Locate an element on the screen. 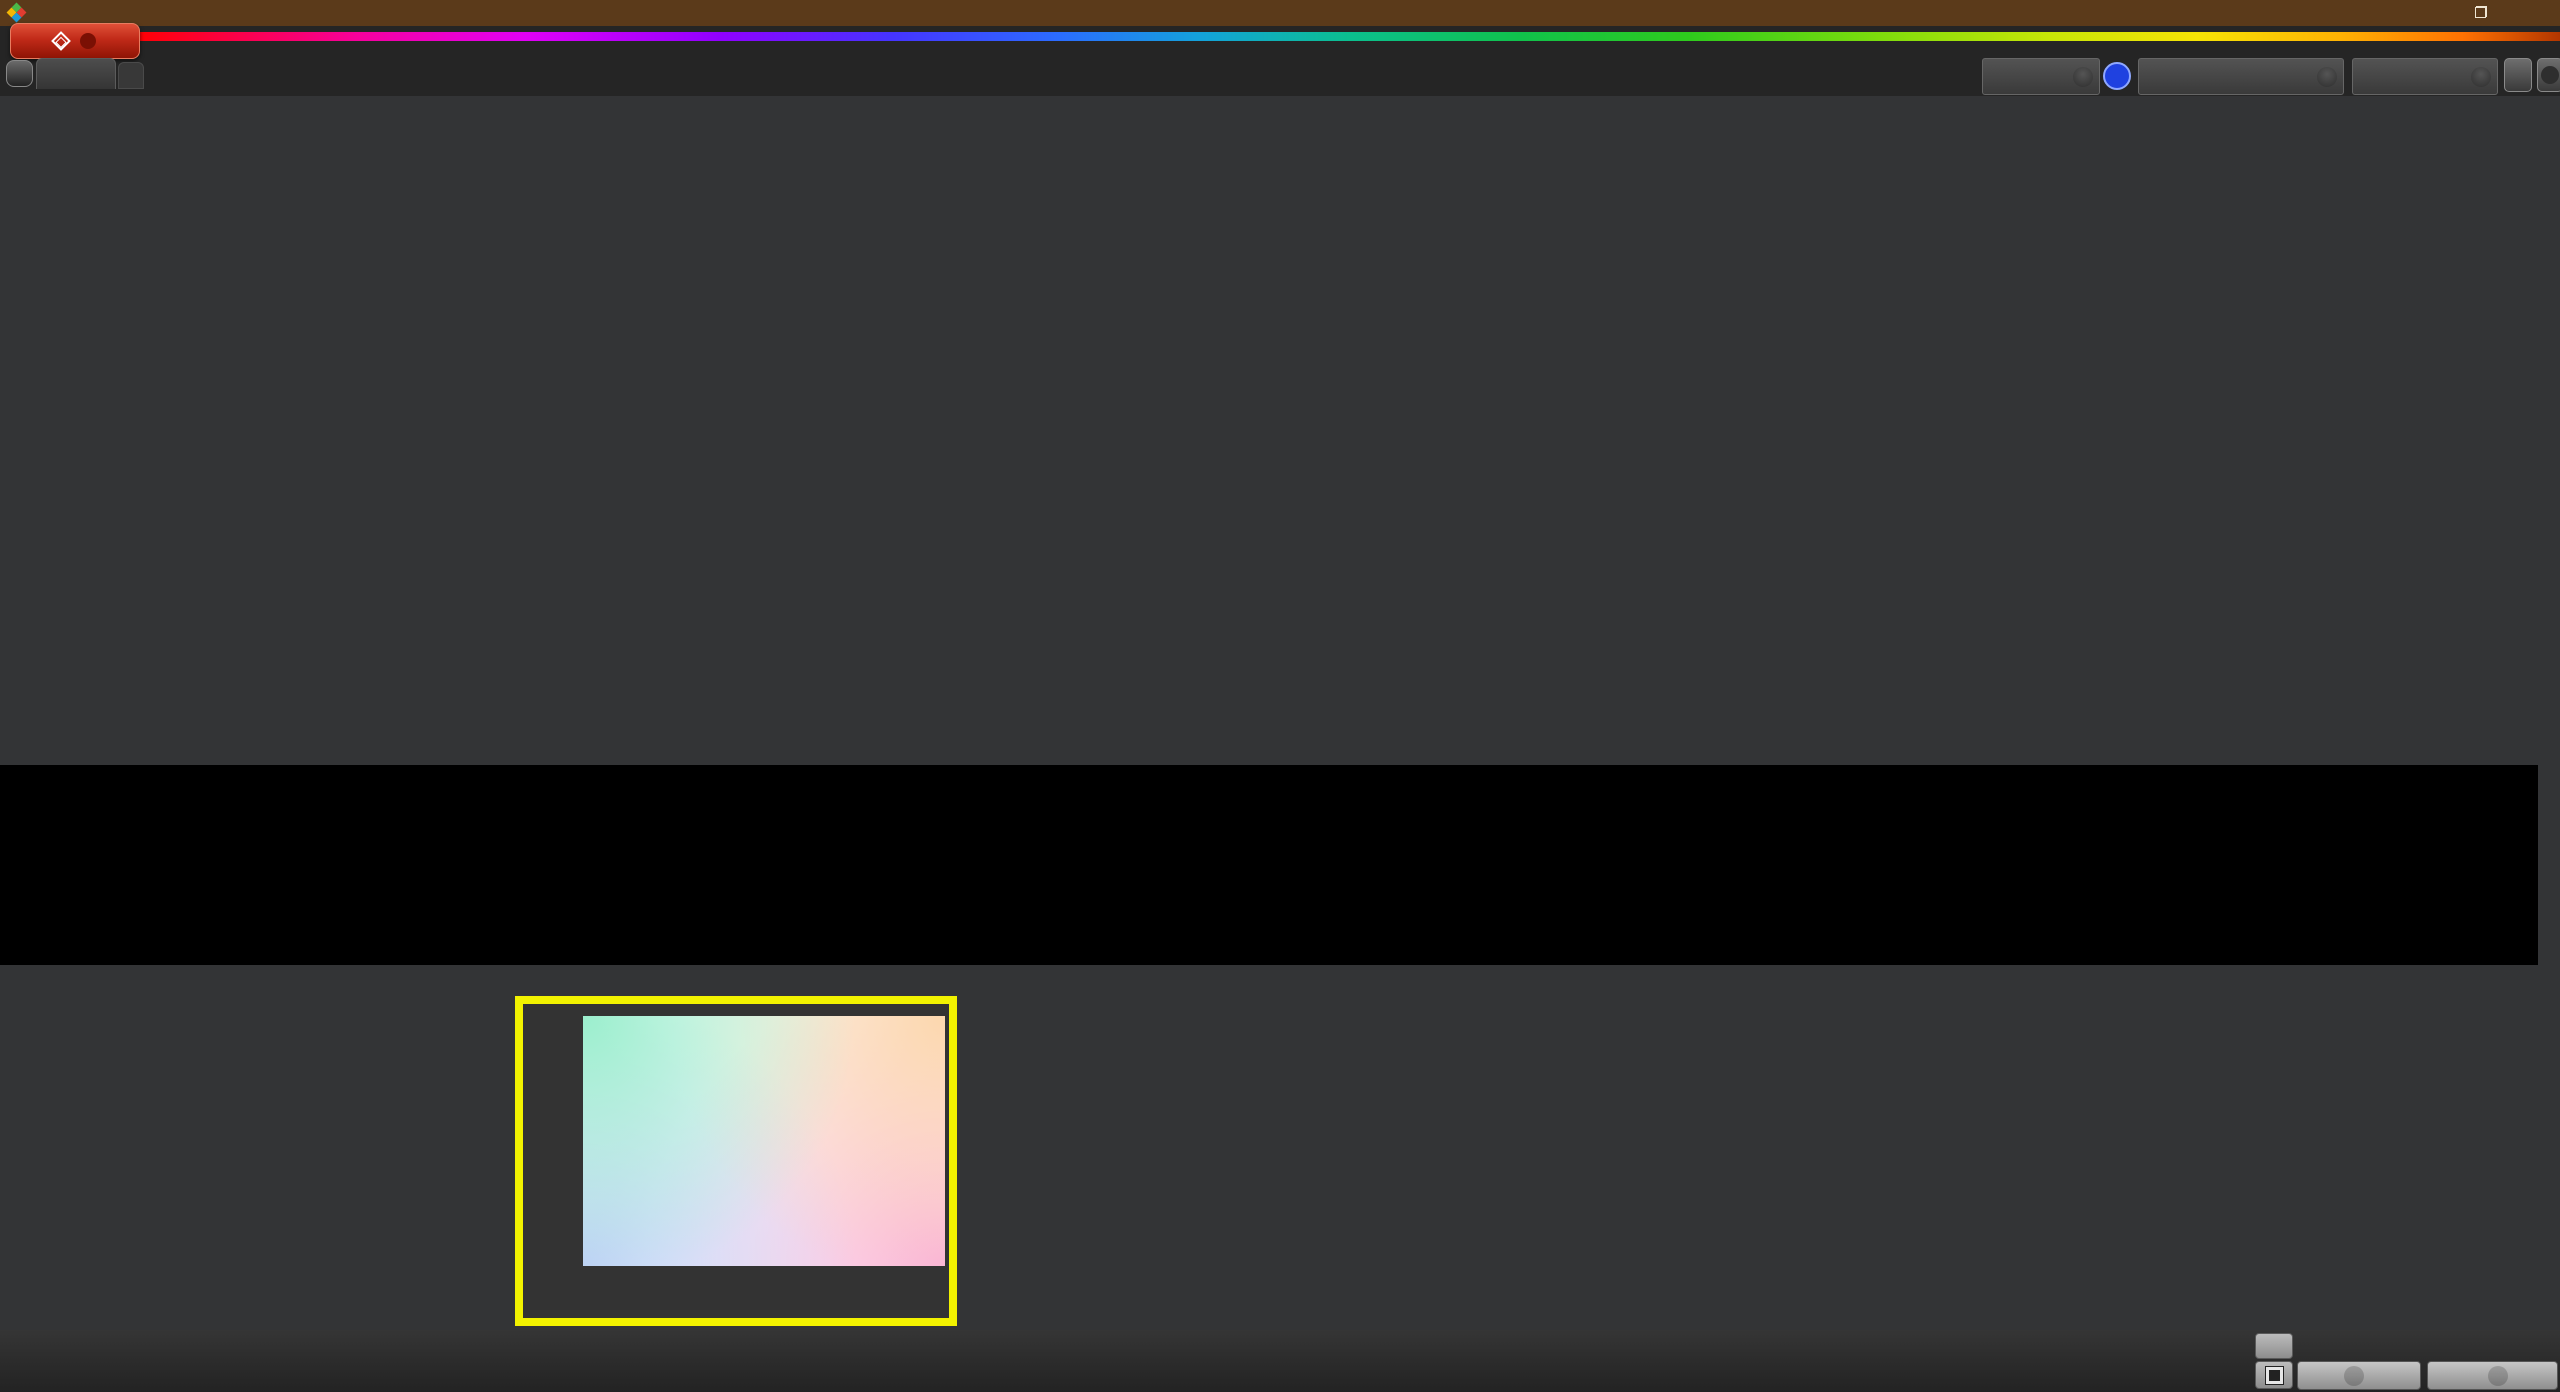 The height and width of the screenshot is (1392, 2560). rainbow-gradient-strip is located at coordinates (1349, 36).